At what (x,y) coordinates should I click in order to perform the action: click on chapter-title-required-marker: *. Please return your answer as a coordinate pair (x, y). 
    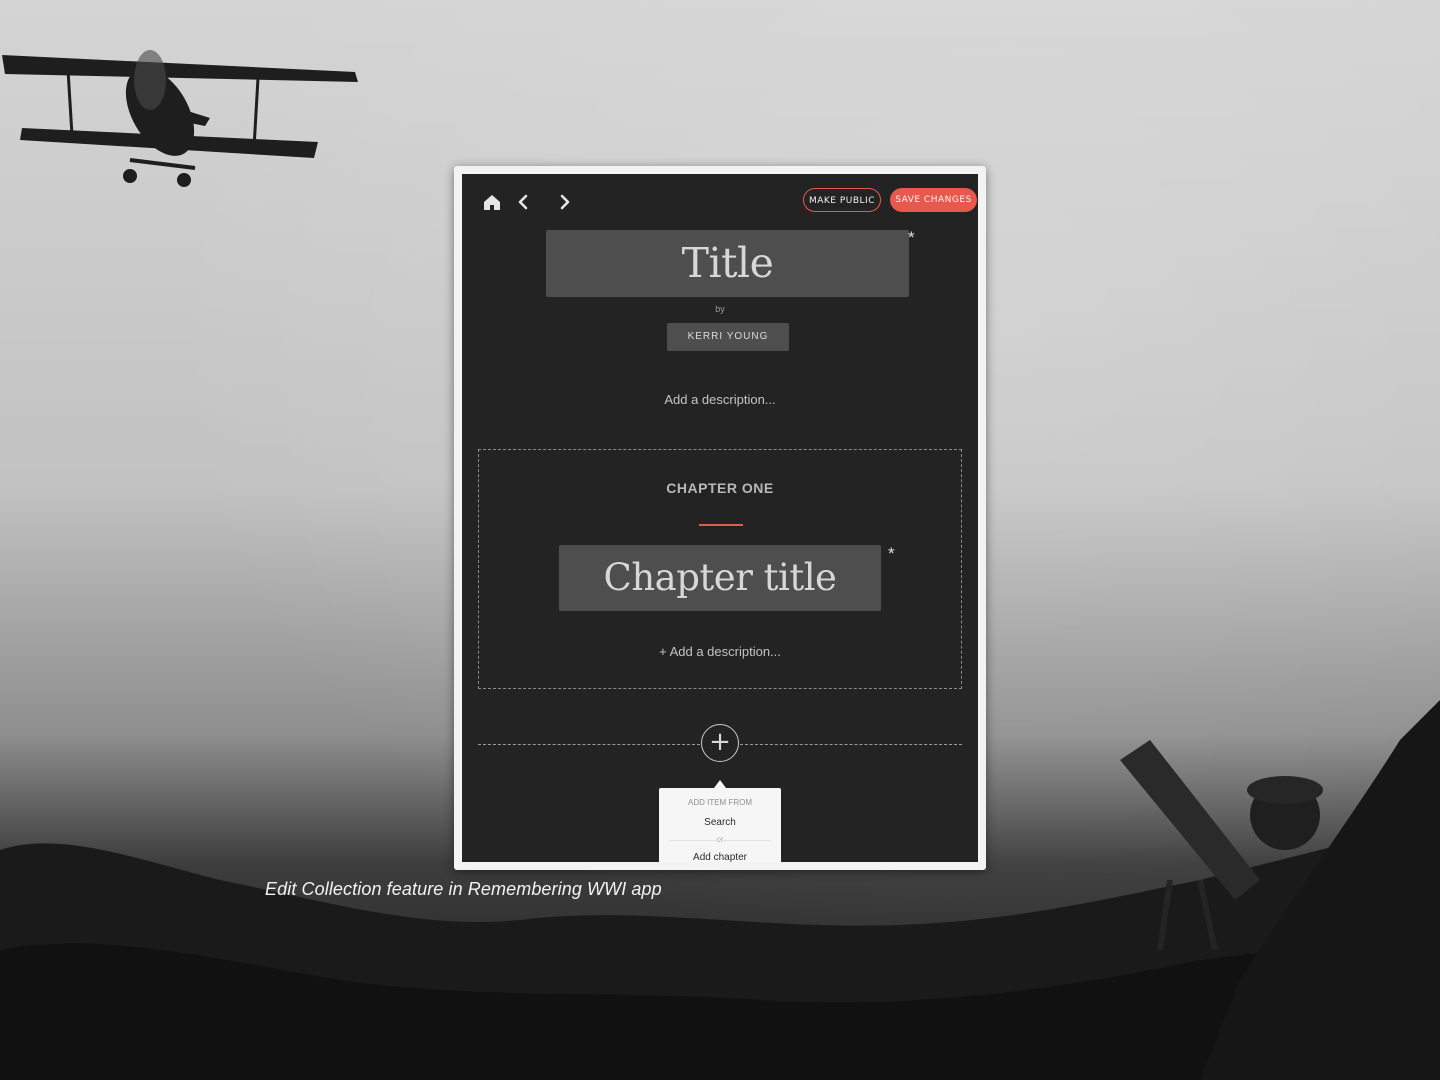
    Looking at the image, I should click on (891, 553).